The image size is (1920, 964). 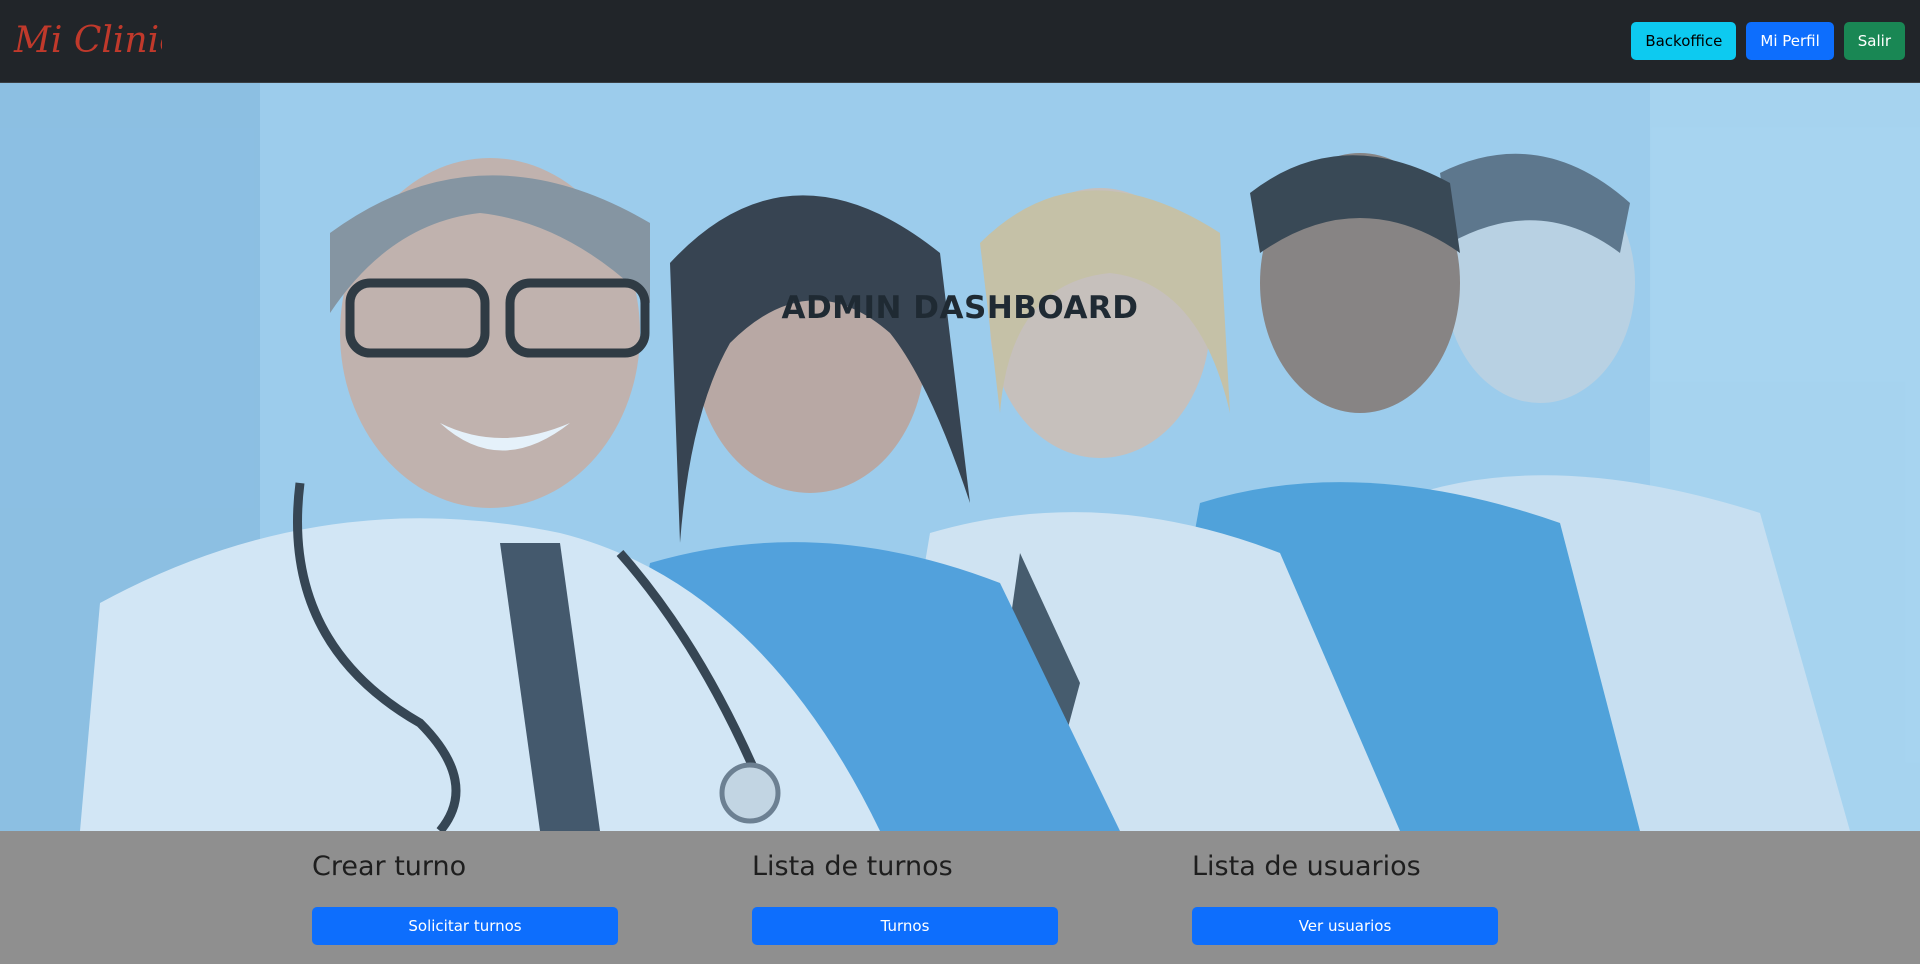 What do you see at coordinates (1345, 926) in the screenshot?
I see `view-users-button: Ver usuarios` at bounding box center [1345, 926].